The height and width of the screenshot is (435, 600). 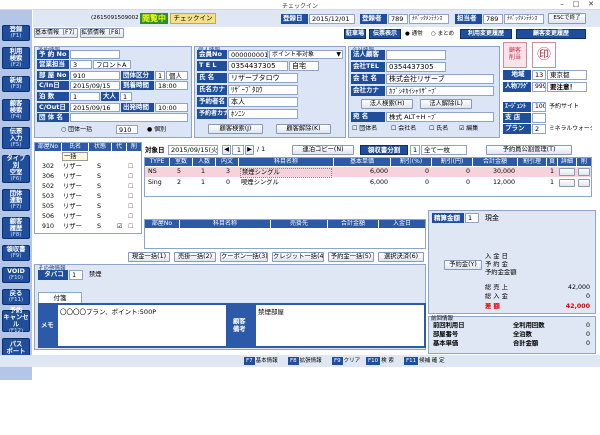 What do you see at coordinates (160, 75) in the screenshot?
I see `group-kubun-field: 1` at bounding box center [160, 75].